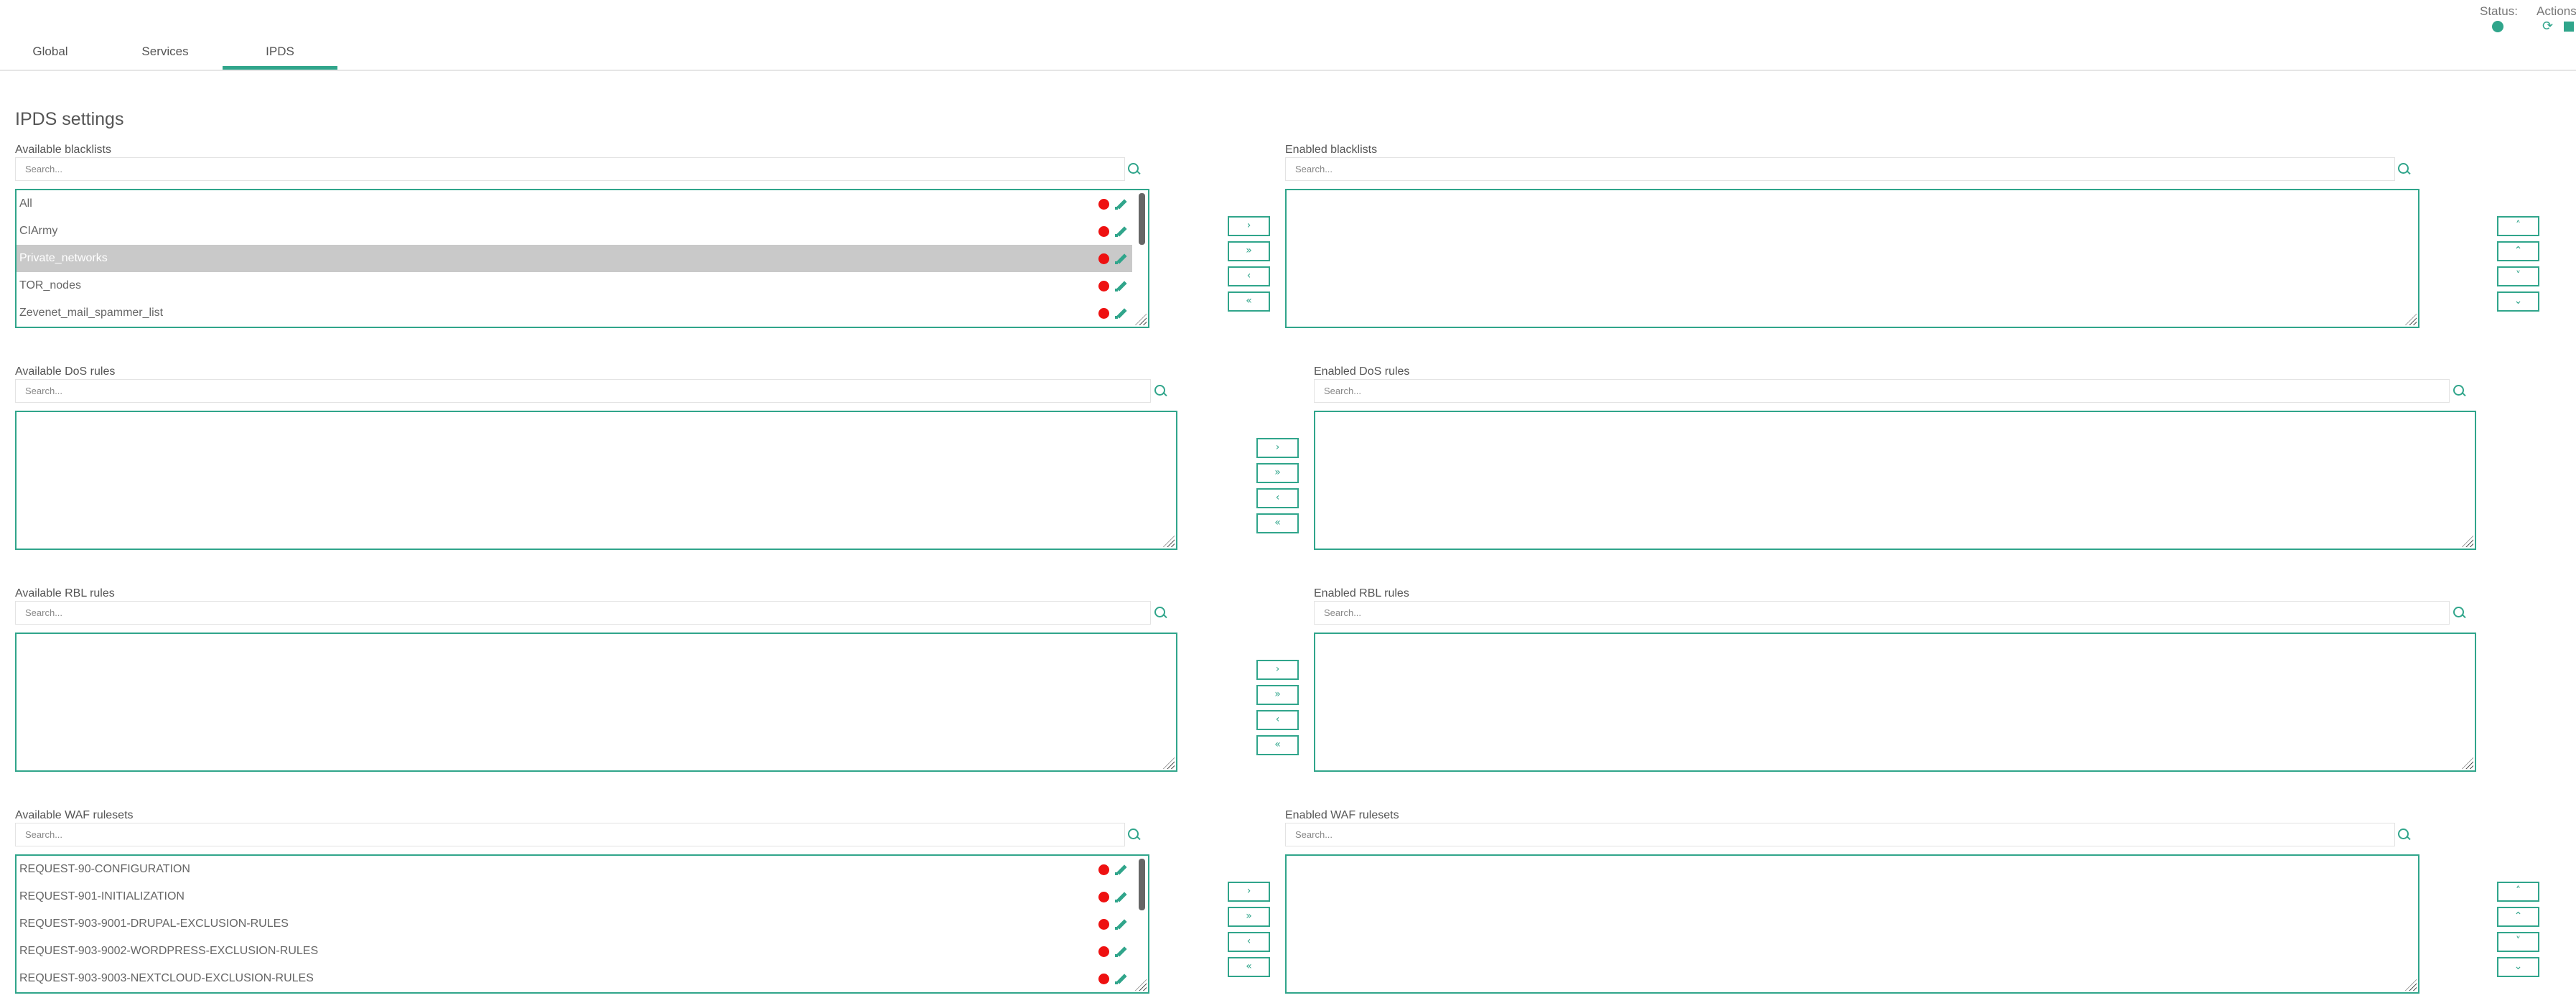 The width and height of the screenshot is (2576, 1008). I want to click on enabled-dos-search-input, so click(1882, 391).